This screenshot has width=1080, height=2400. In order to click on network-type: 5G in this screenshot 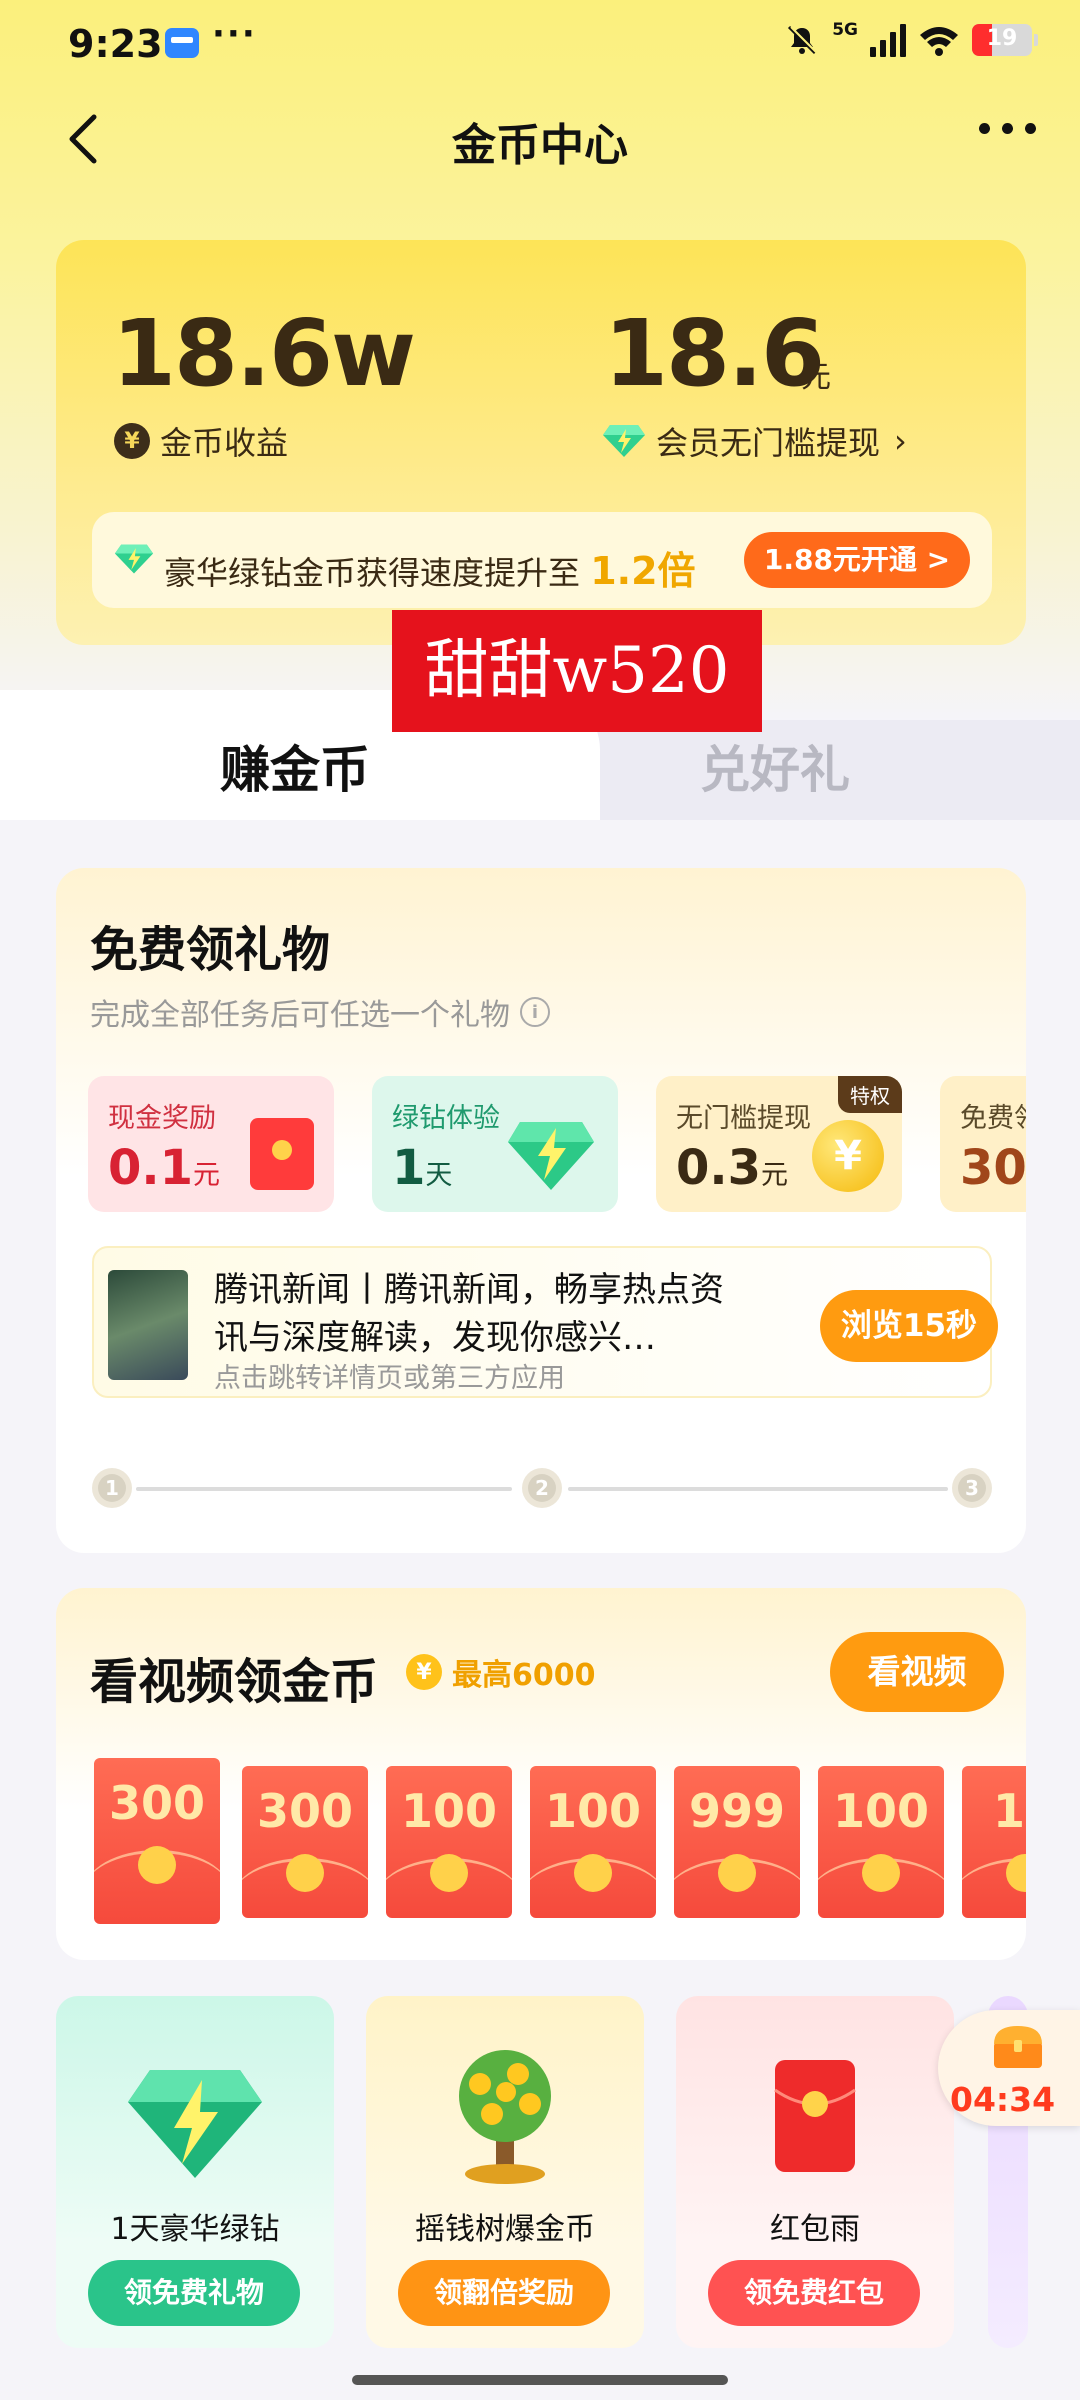, I will do `click(845, 30)`.